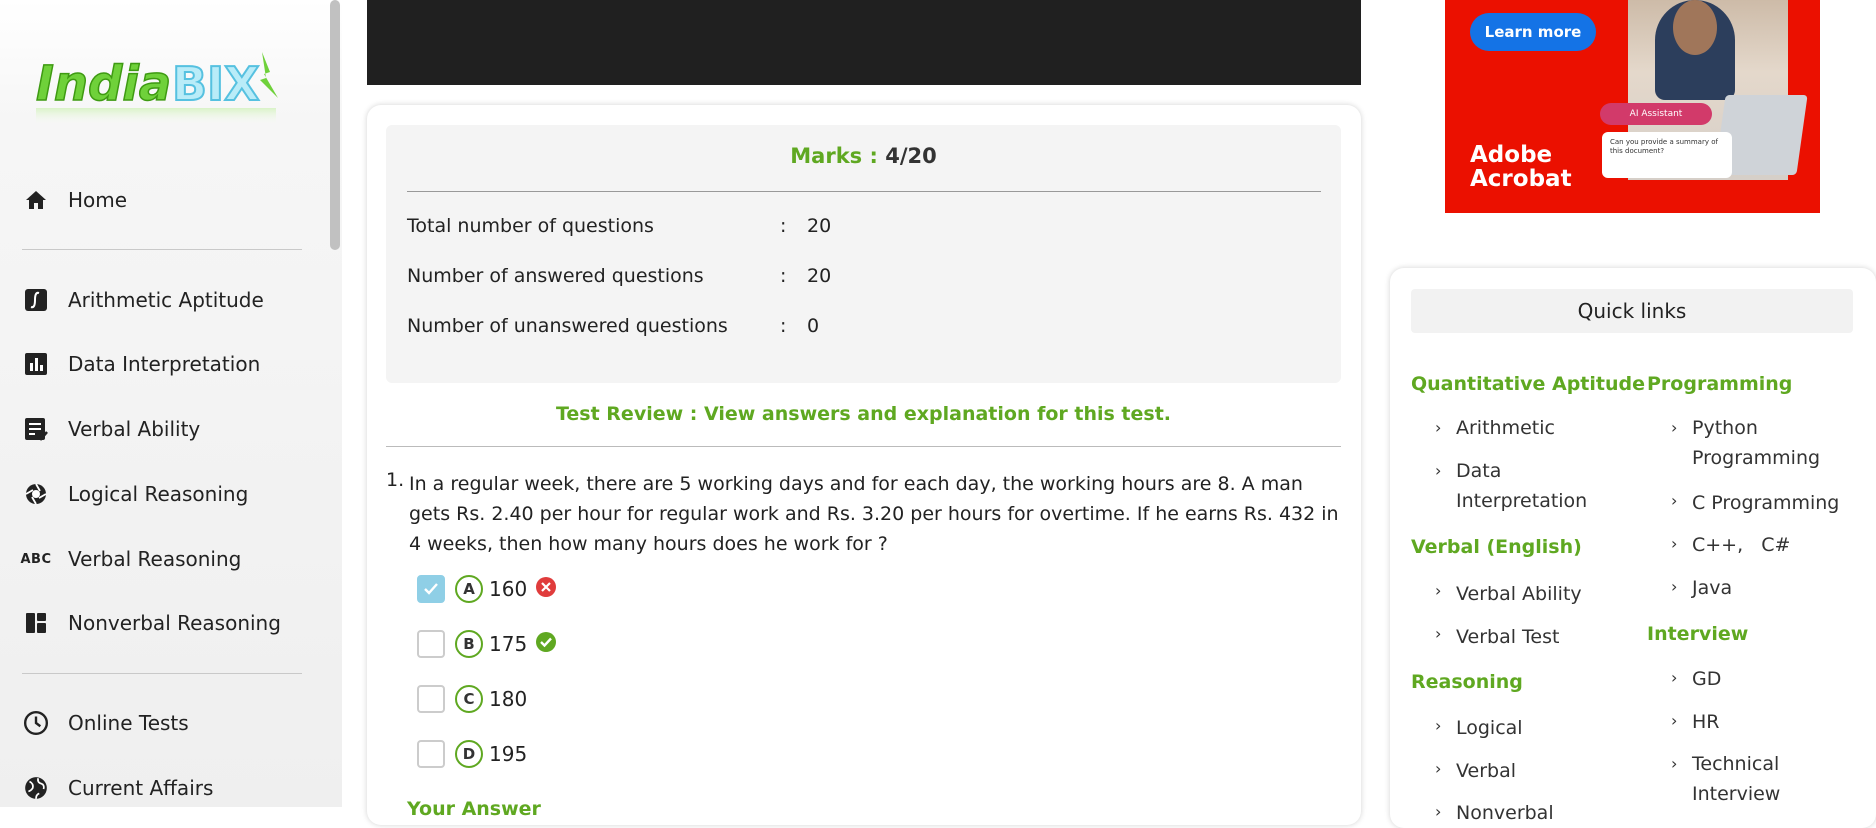  What do you see at coordinates (1533, 32) in the screenshot?
I see `ad-learn-more-button: Learn more` at bounding box center [1533, 32].